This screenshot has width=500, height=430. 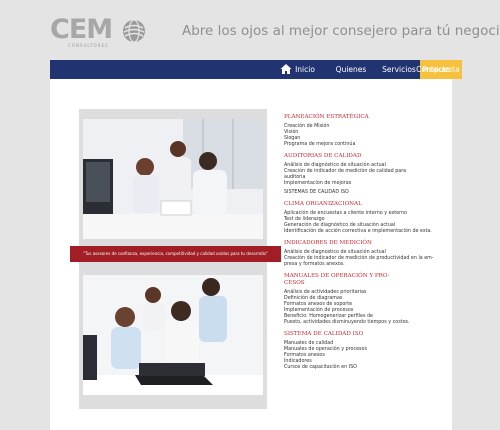 What do you see at coordinates (294, 283) in the screenshot?
I see `section-title-continued: CESOS` at bounding box center [294, 283].